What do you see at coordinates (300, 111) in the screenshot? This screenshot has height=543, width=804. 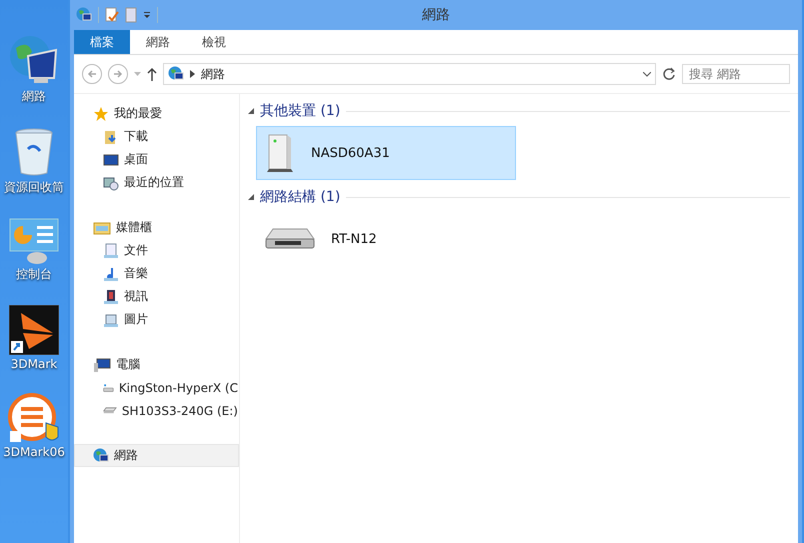 I see `group-header: 其他裝置 (1)` at bounding box center [300, 111].